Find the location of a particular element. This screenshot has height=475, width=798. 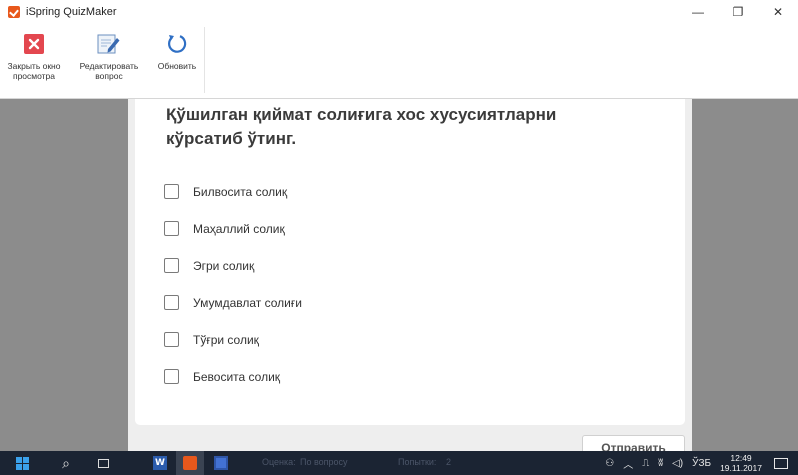

option-item: Билвосита солиқ is located at coordinates (233, 191).